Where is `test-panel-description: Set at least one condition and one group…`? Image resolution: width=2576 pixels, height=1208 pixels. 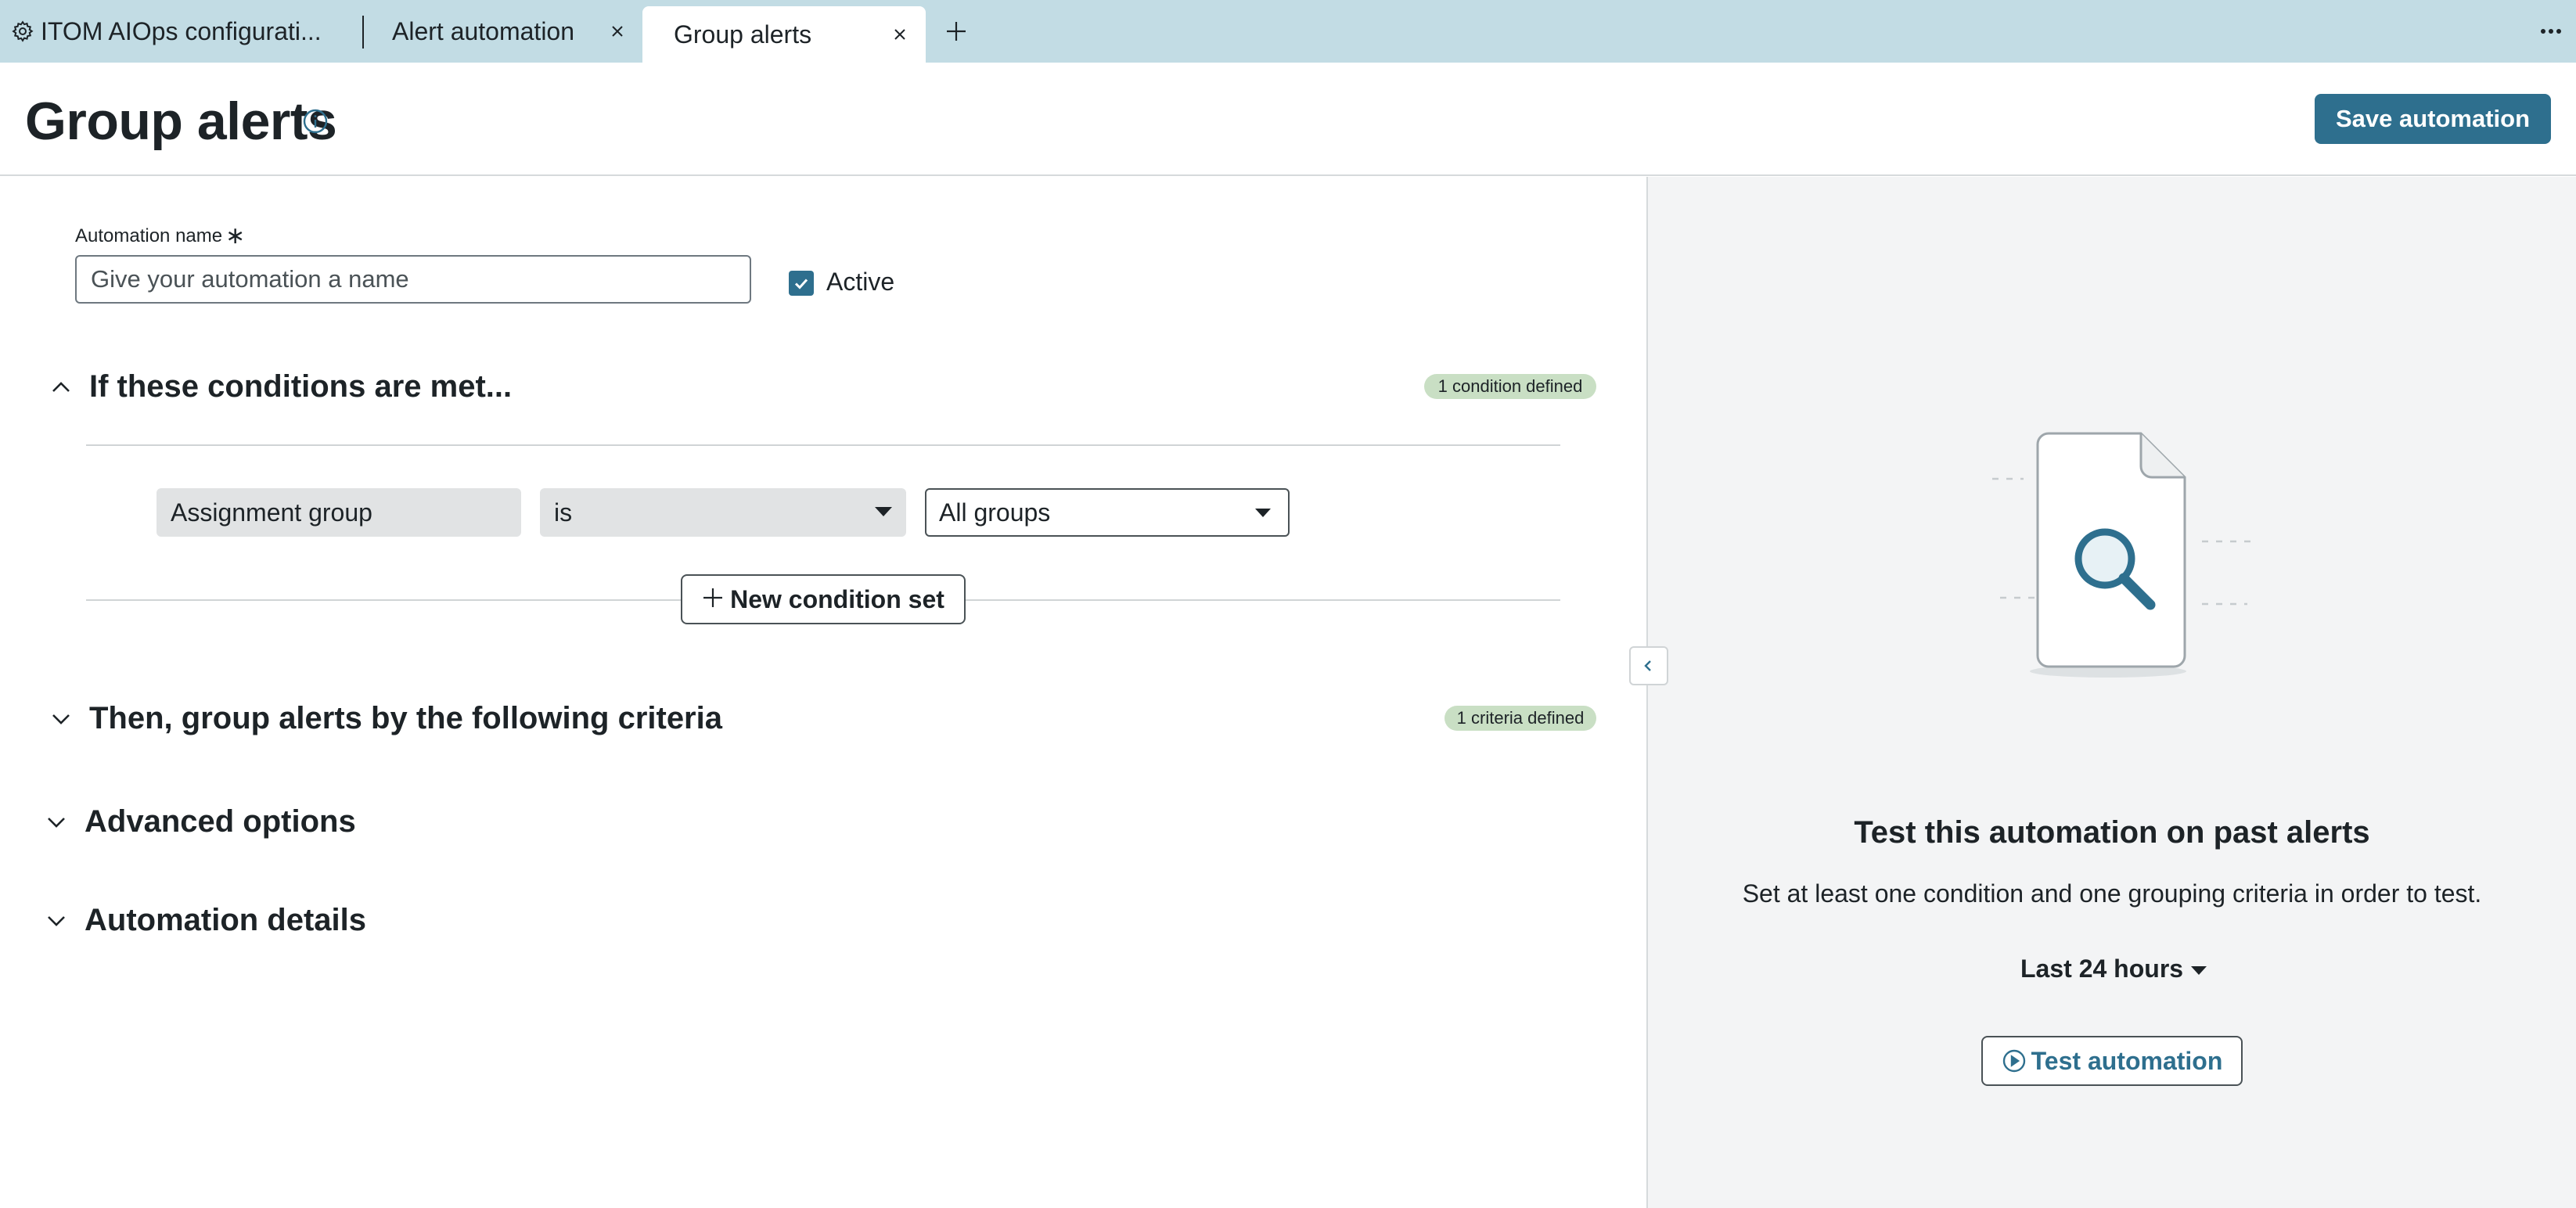 test-panel-description: Set at least one condition and one group… is located at coordinates (2112, 893).